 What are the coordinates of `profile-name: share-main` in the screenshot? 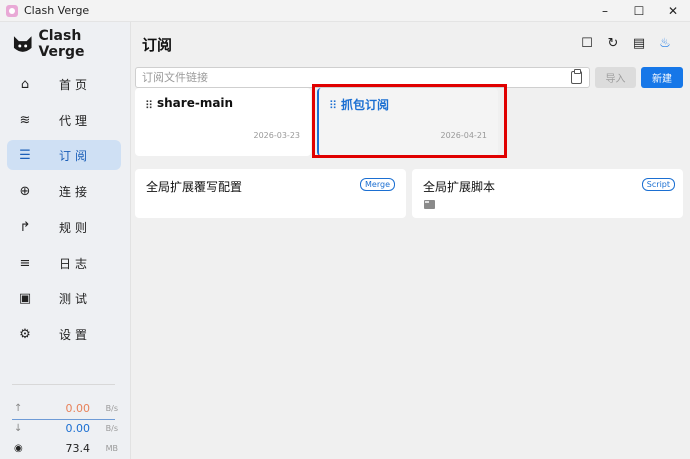 It's located at (195, 103).